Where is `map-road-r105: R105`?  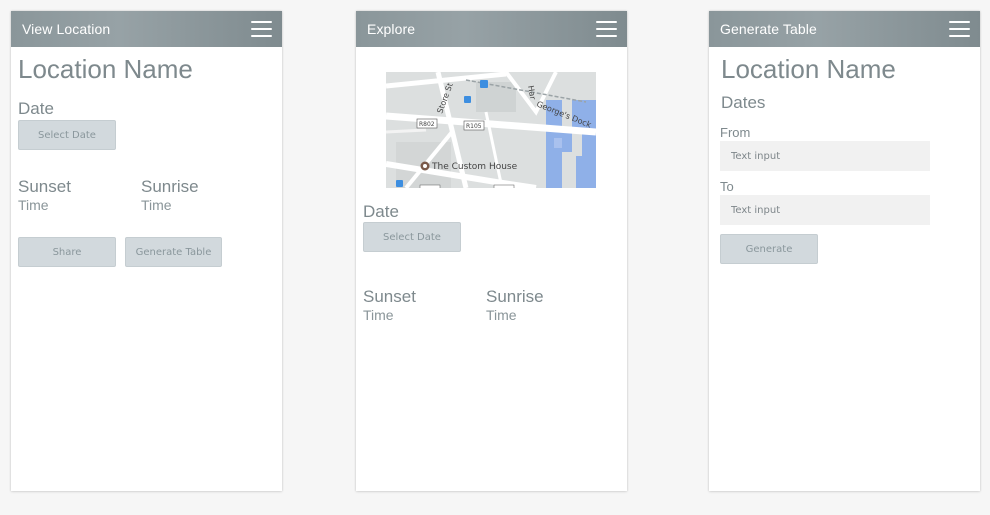 map-road-r105: R105 is located at coordinates (474, 126).